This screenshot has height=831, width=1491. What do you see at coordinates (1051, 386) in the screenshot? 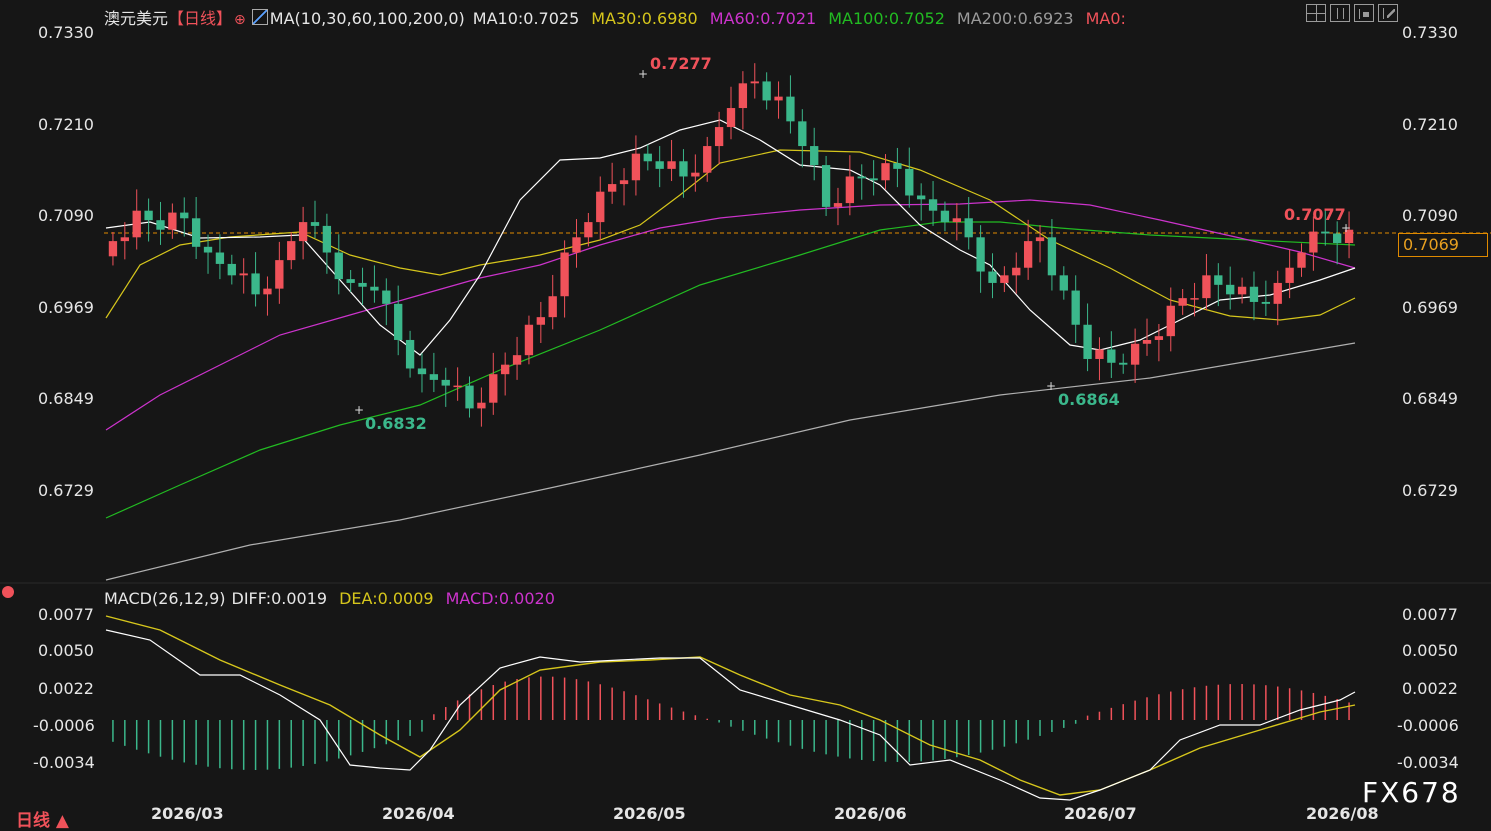
I see `marker-low2: +` at bounding box center [1051, 386].